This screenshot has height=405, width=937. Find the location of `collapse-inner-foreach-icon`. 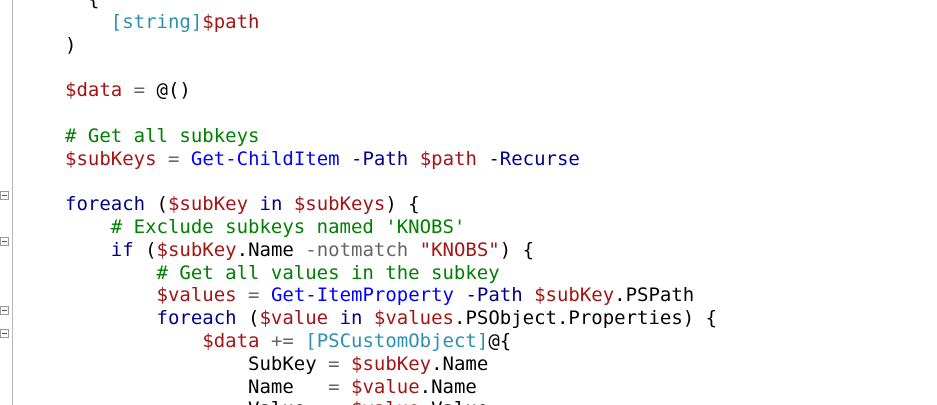

collapse-inner-foreach-icon is located at coordinates (4, 310).